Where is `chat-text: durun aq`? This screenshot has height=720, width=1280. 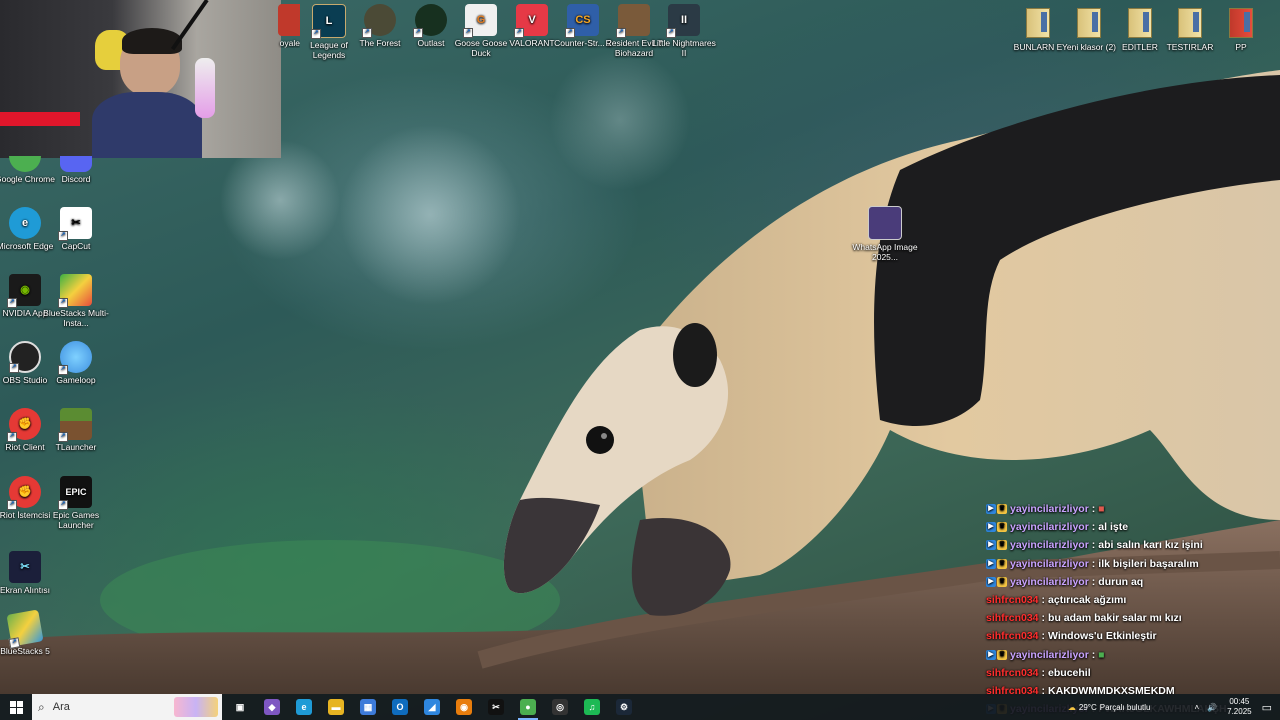 chat-text: durun aq is located at coordinates (1121, 581).